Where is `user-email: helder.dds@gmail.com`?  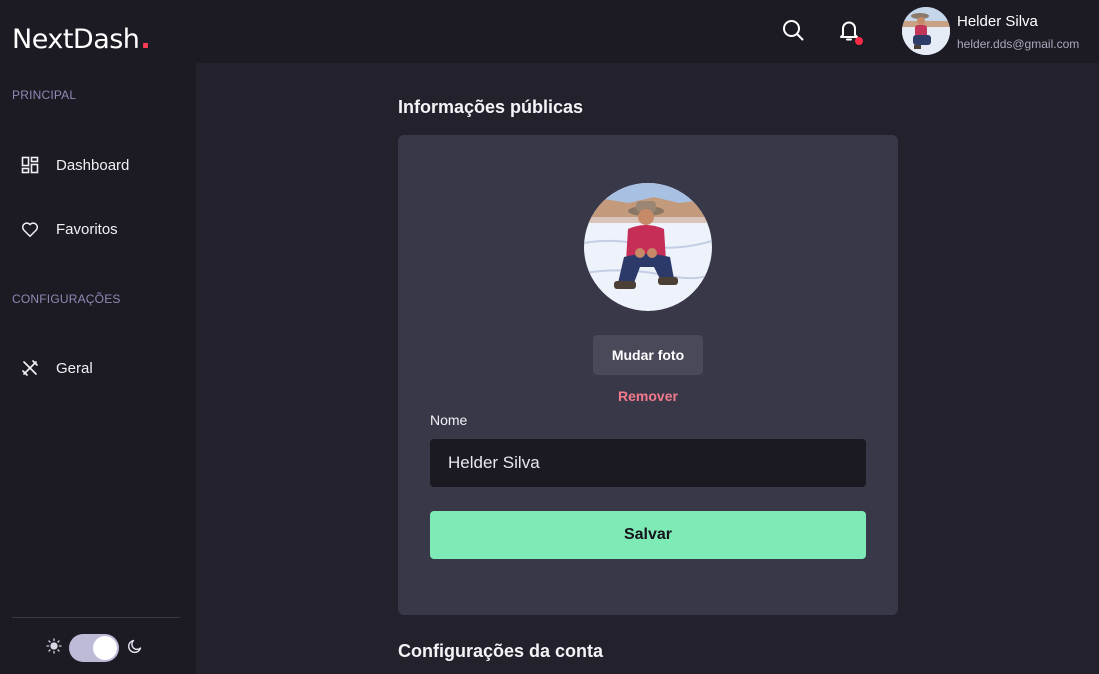
user-email: helder.dds@gmail.com is located at coordinates (1018, 44).